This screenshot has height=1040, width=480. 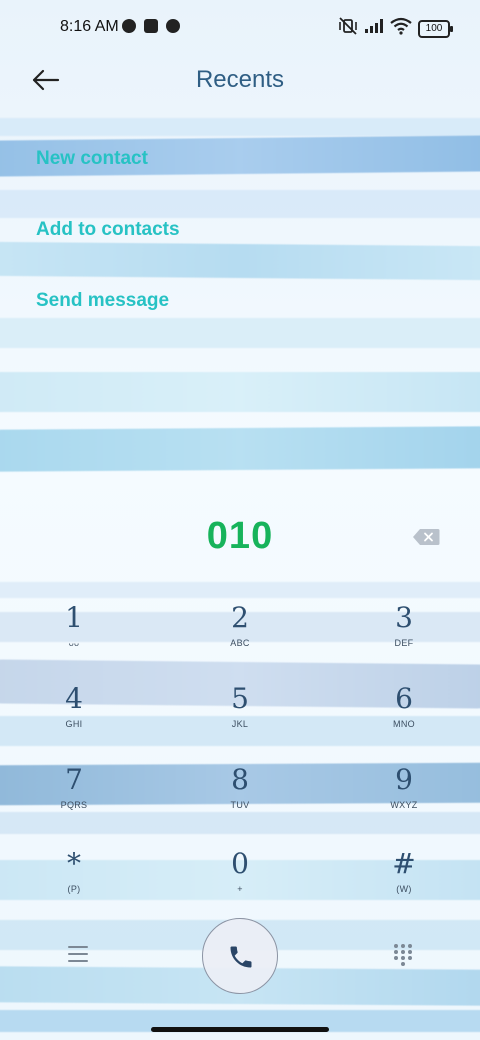 What do you see at coordinates (240, 799) in the screenshot?
I see `key-8: 8 TUV` at bounding box center [240, 799].